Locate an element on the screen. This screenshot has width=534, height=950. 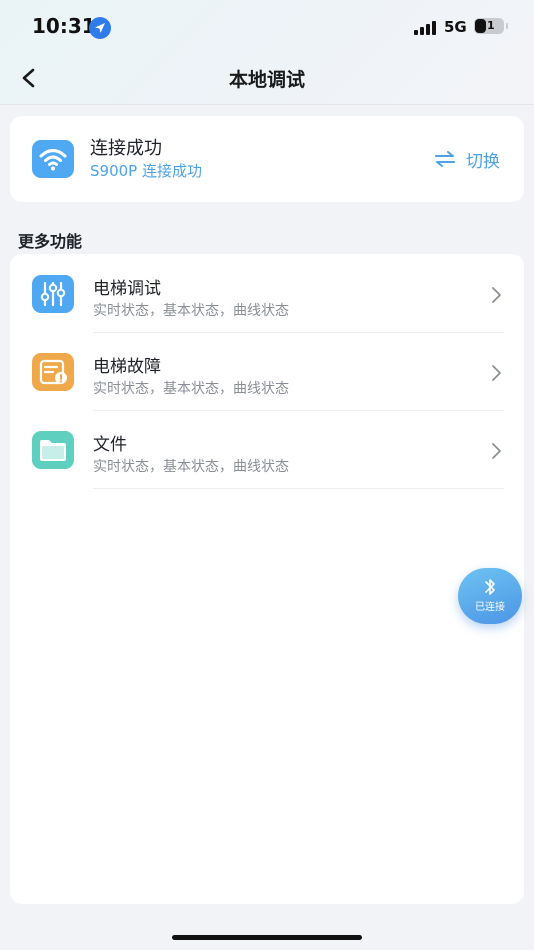
connected-device: S900P 连接成功 is located at coordinates (146, 171).